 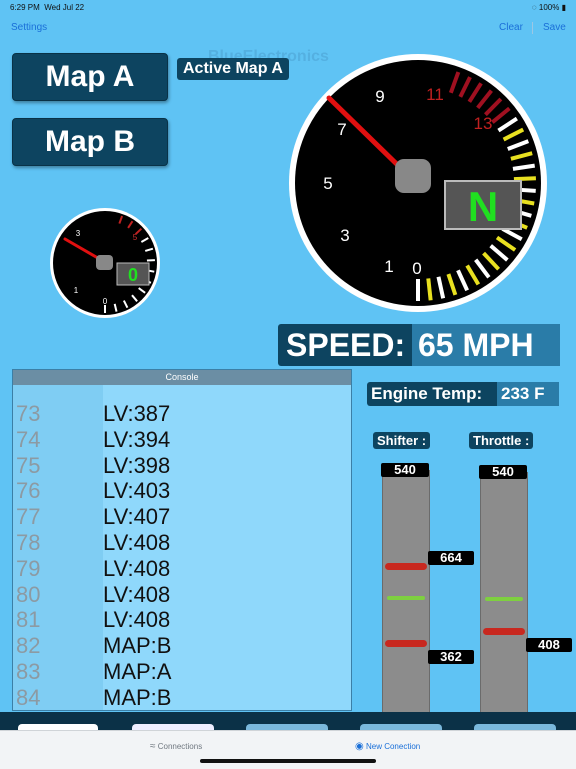 I want to click on speed-value: 65 MPH, so click(x=486, y=345).